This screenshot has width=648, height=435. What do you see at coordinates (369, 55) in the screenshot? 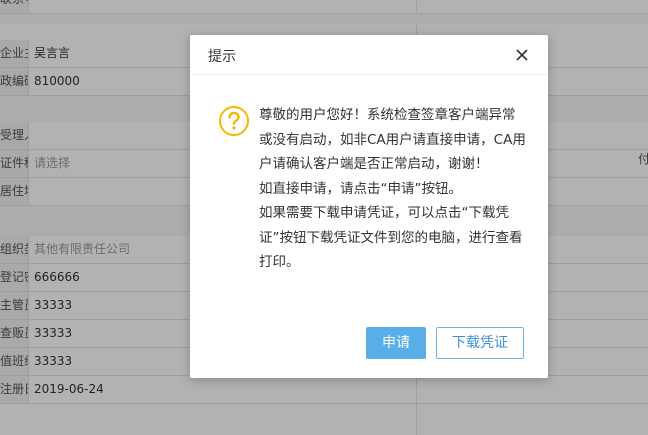
I see `dialog-header: 提示` at bounding box center [369, 55].